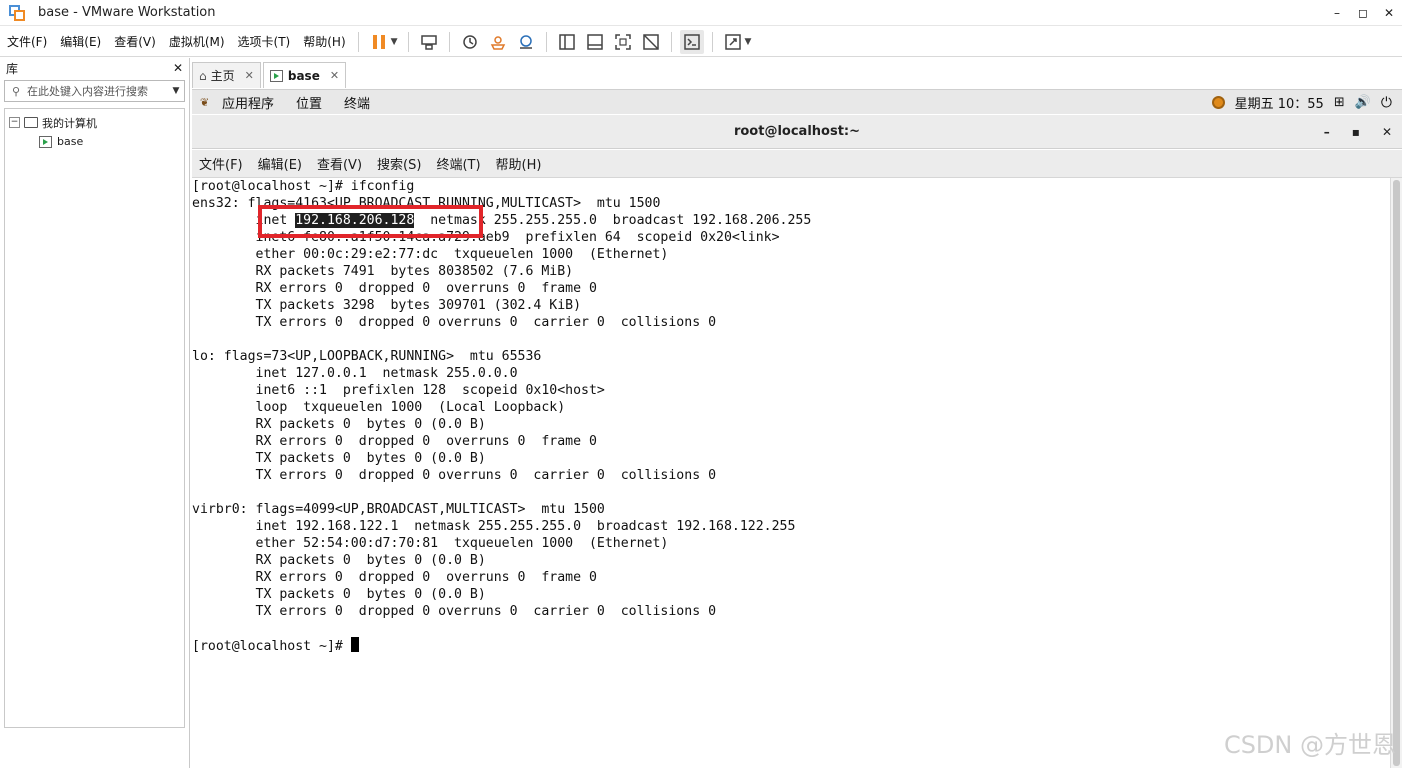 This screenshot has height=768, width=1402. I want to click on terminal-menu-view: 查看(V), so click(339, 163).